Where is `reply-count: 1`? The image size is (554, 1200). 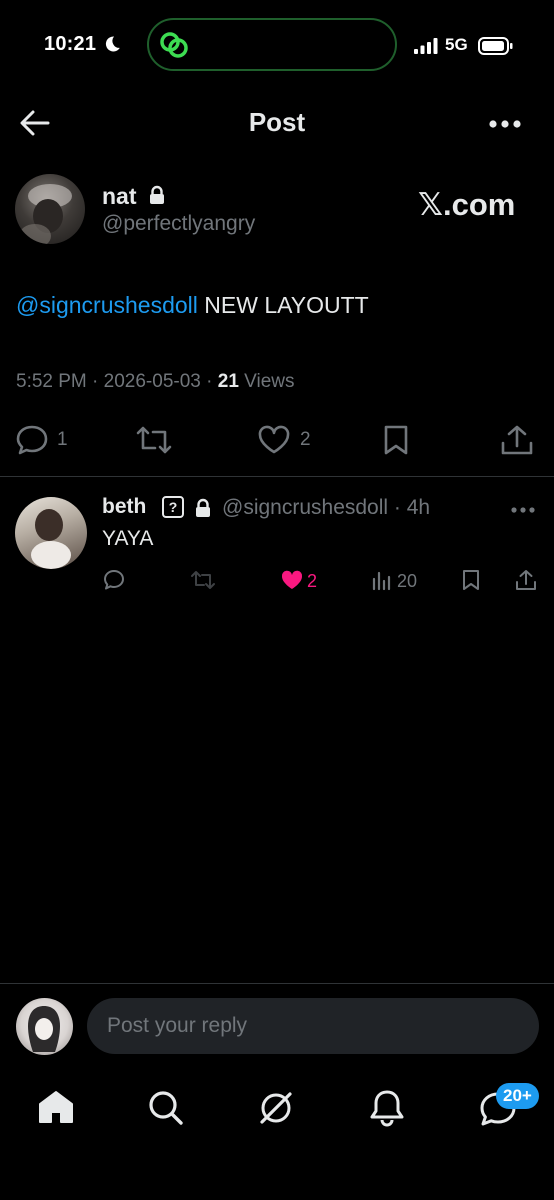 reply-count: 1 is located at coordinates (62, 439).